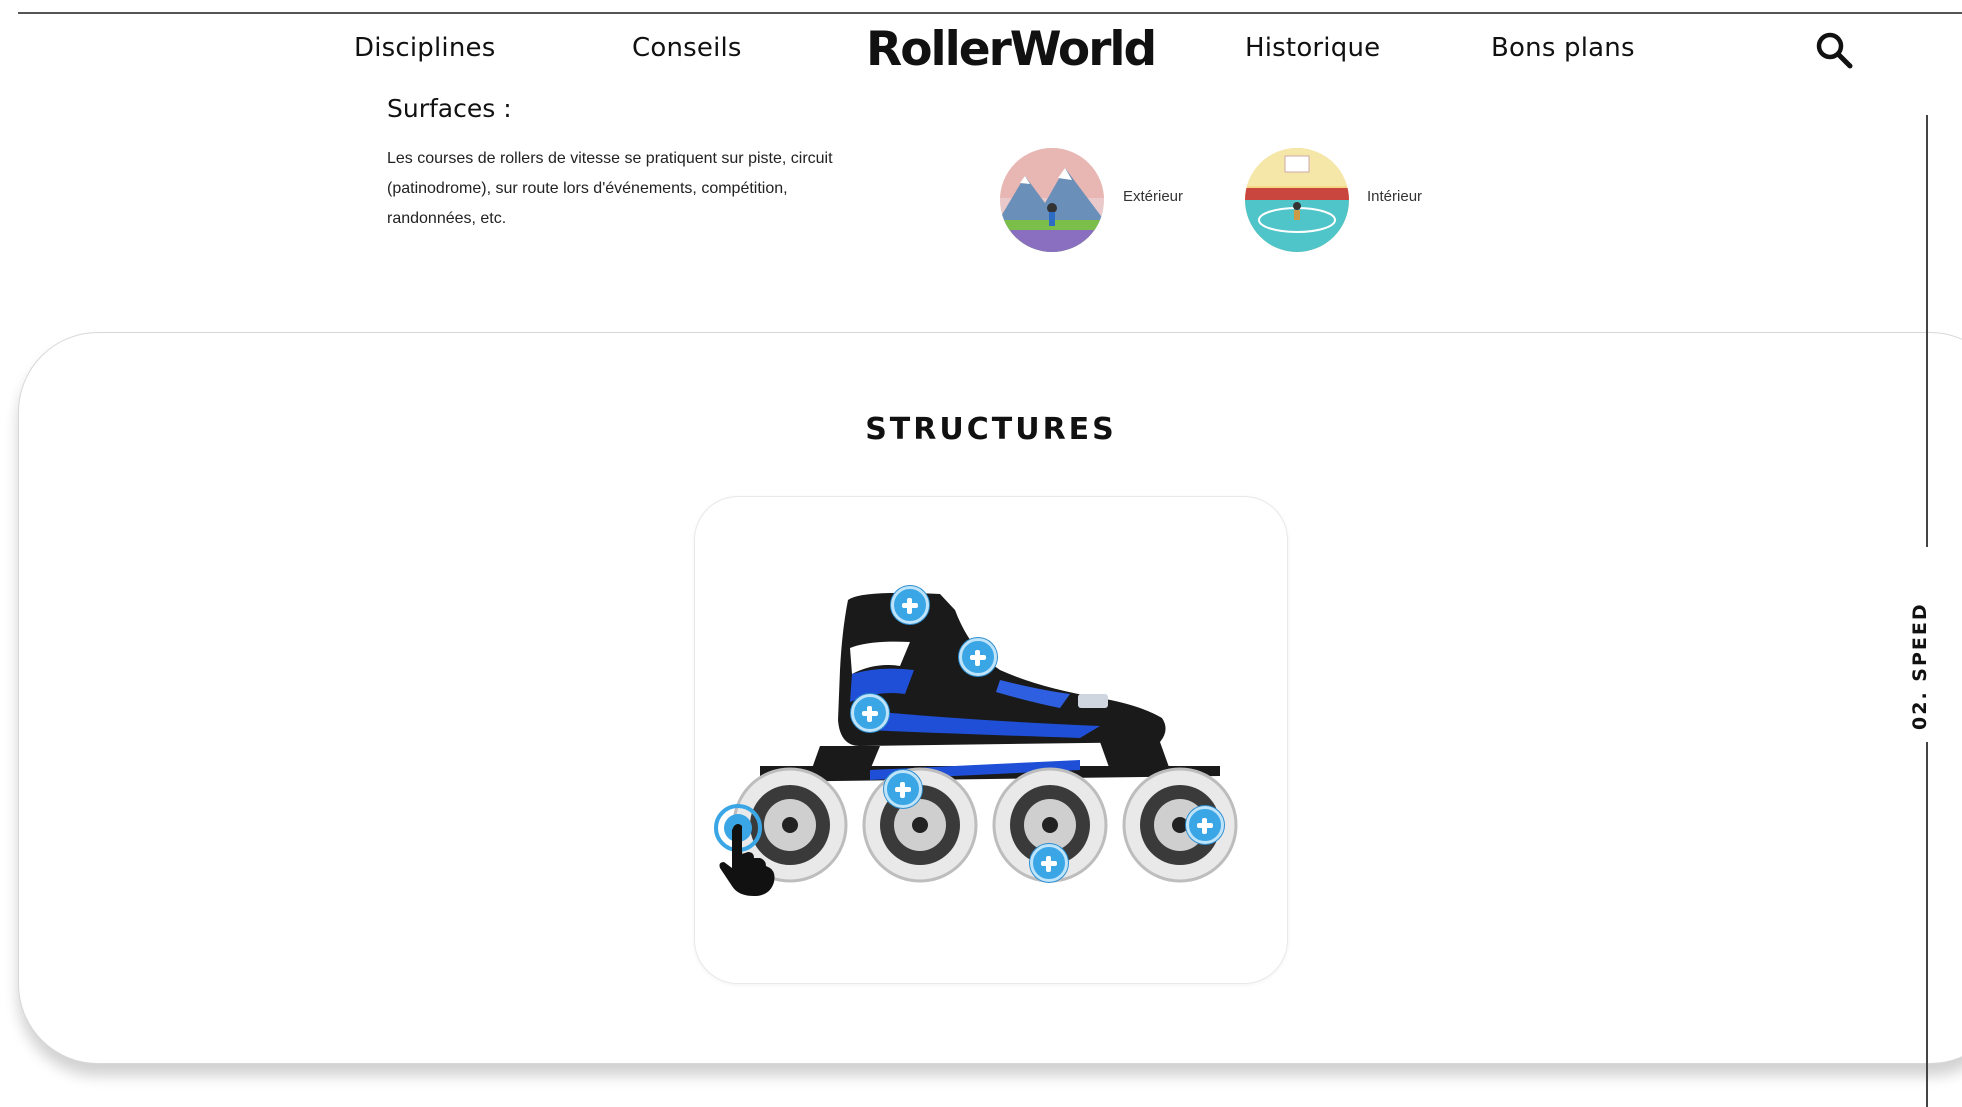  I want to click on tap-hand-icon, so click(744, 850).